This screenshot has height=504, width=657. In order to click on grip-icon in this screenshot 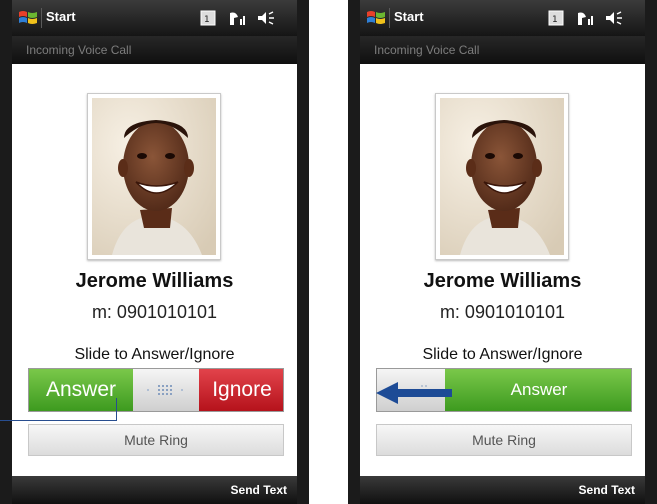, I will do `click(165, 390)`.